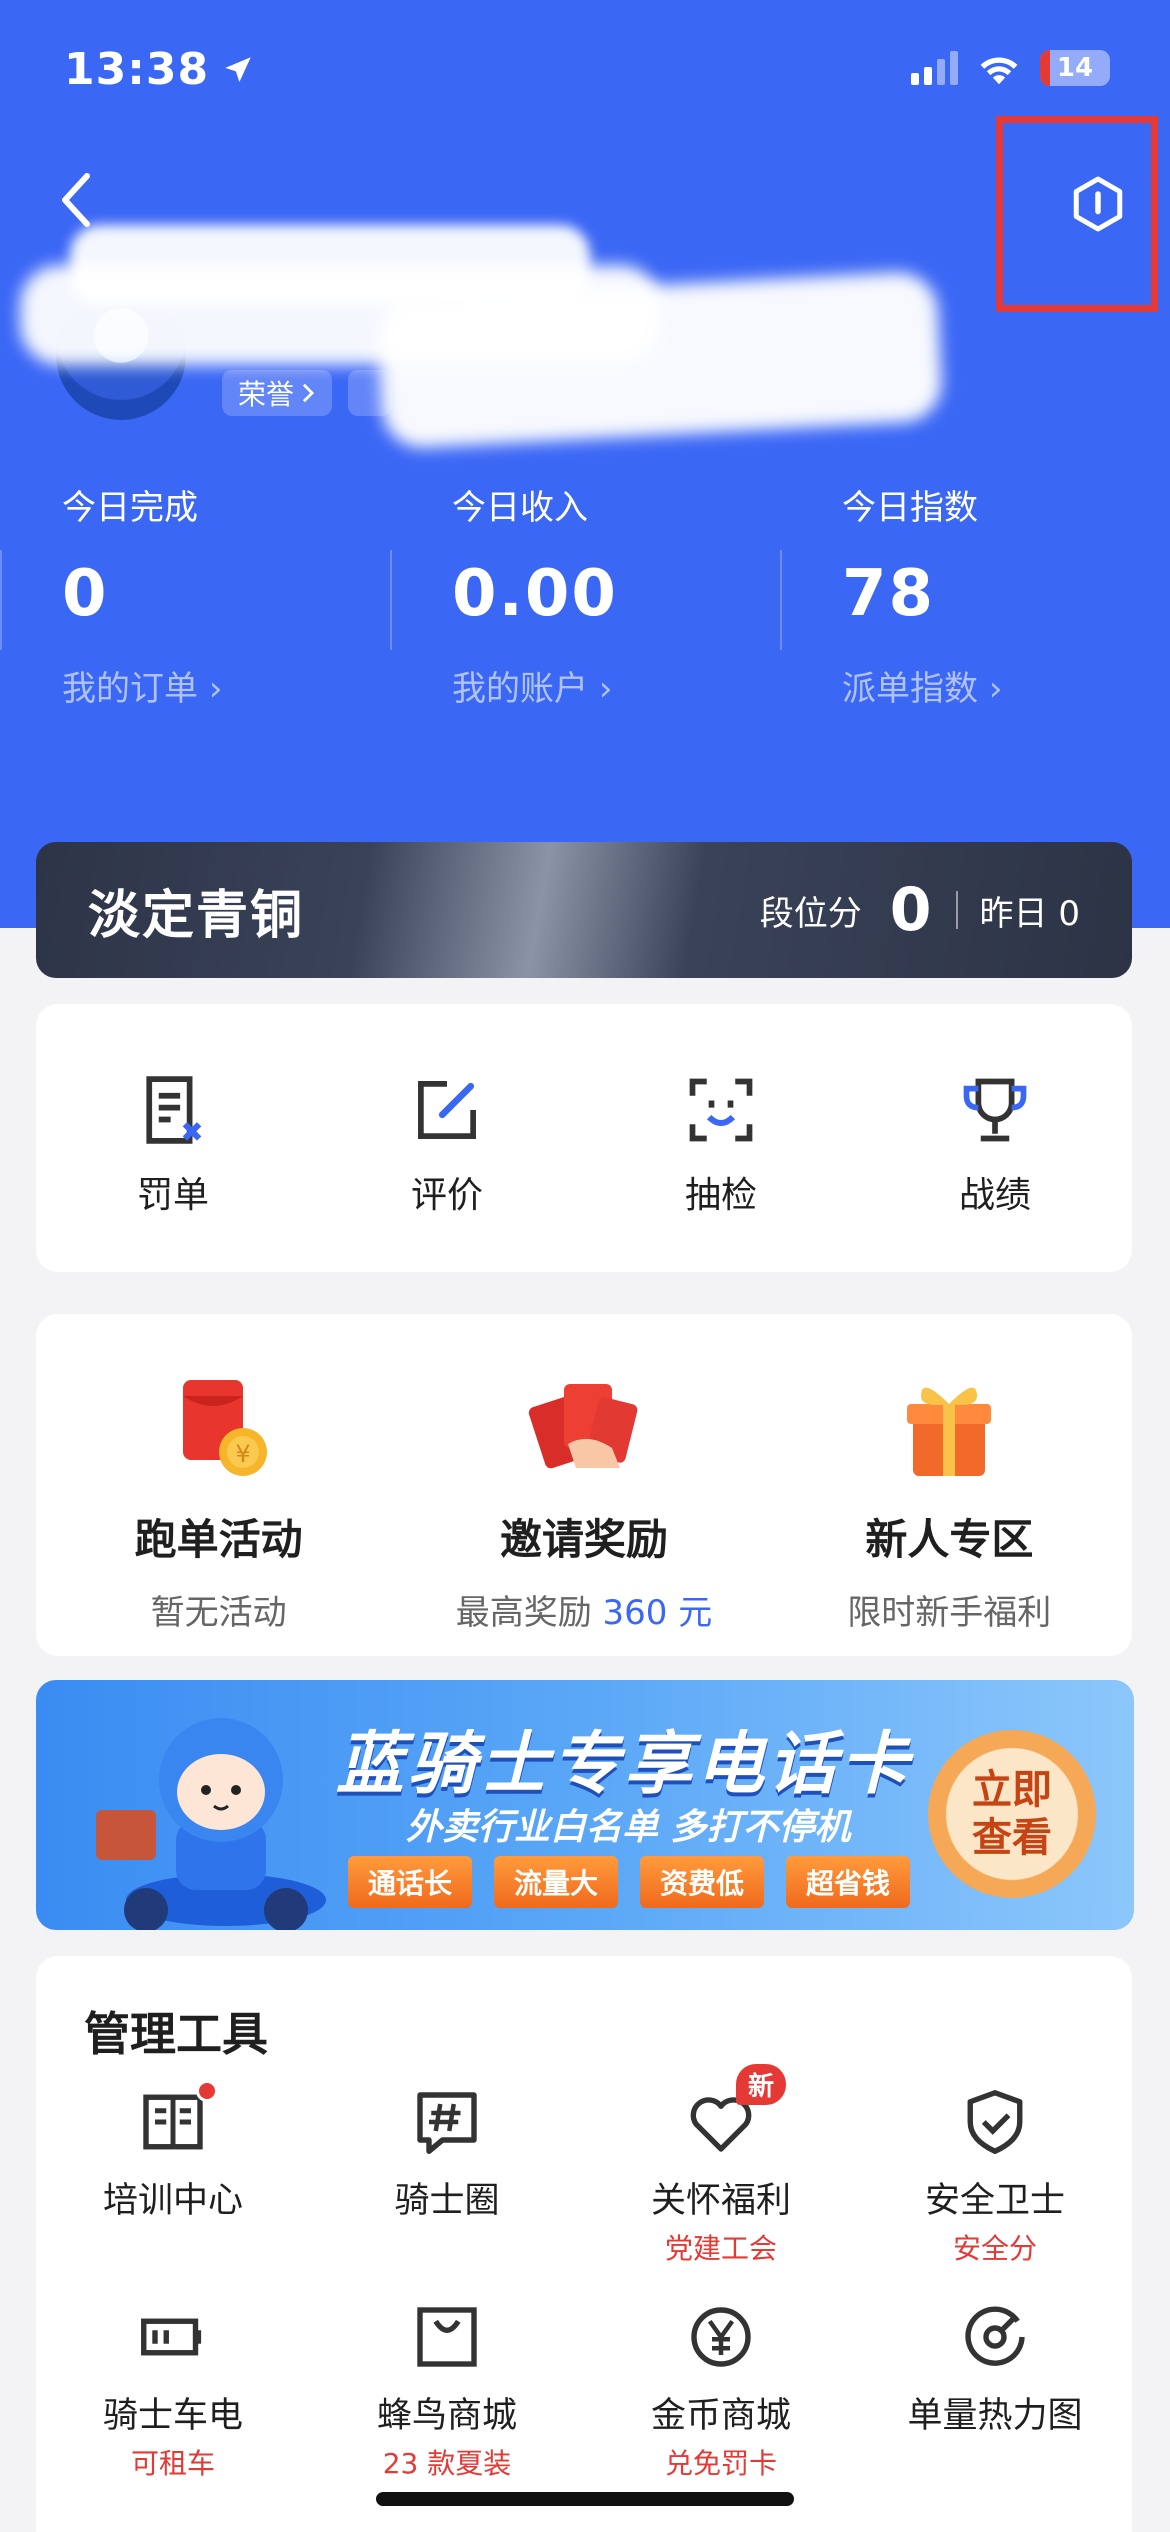  What do you see at coordinates (721, 2390) in the screenshot?
I see `tool-coin-mall: 金币商城 兑免罚卡` at bounding box center [721, 2390].